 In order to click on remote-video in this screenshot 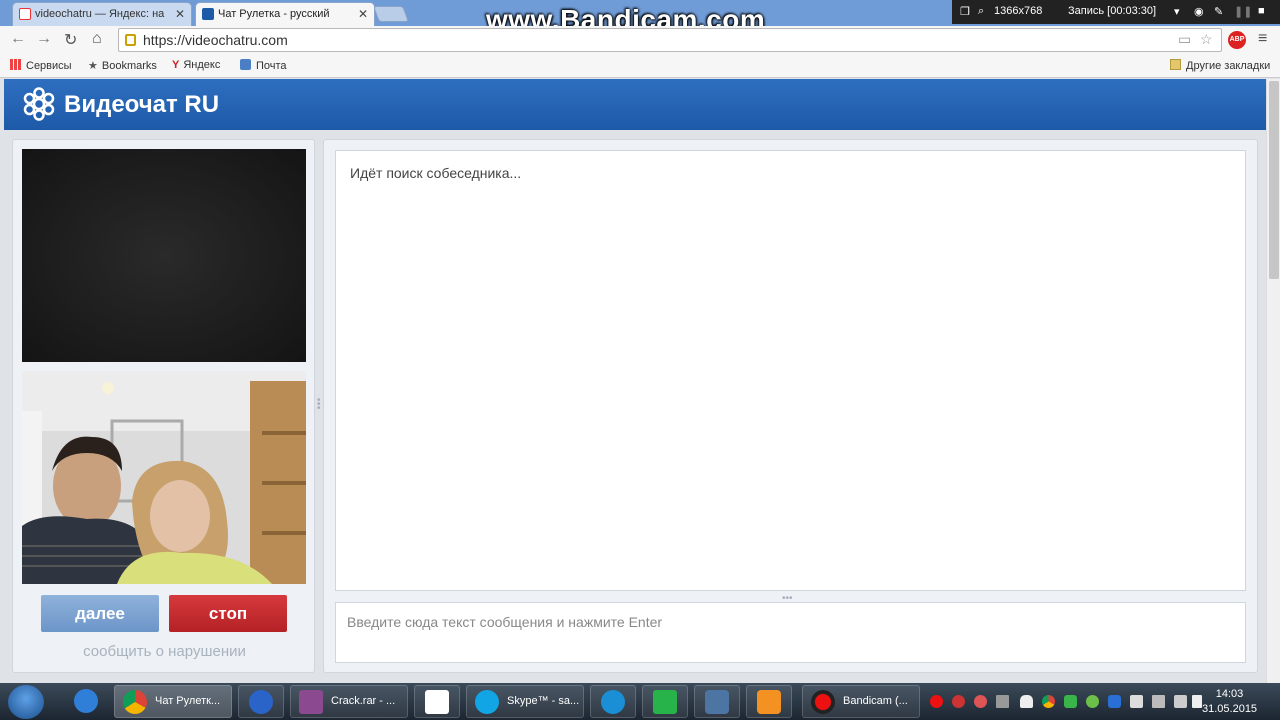, I will do `click(164, 255)`.